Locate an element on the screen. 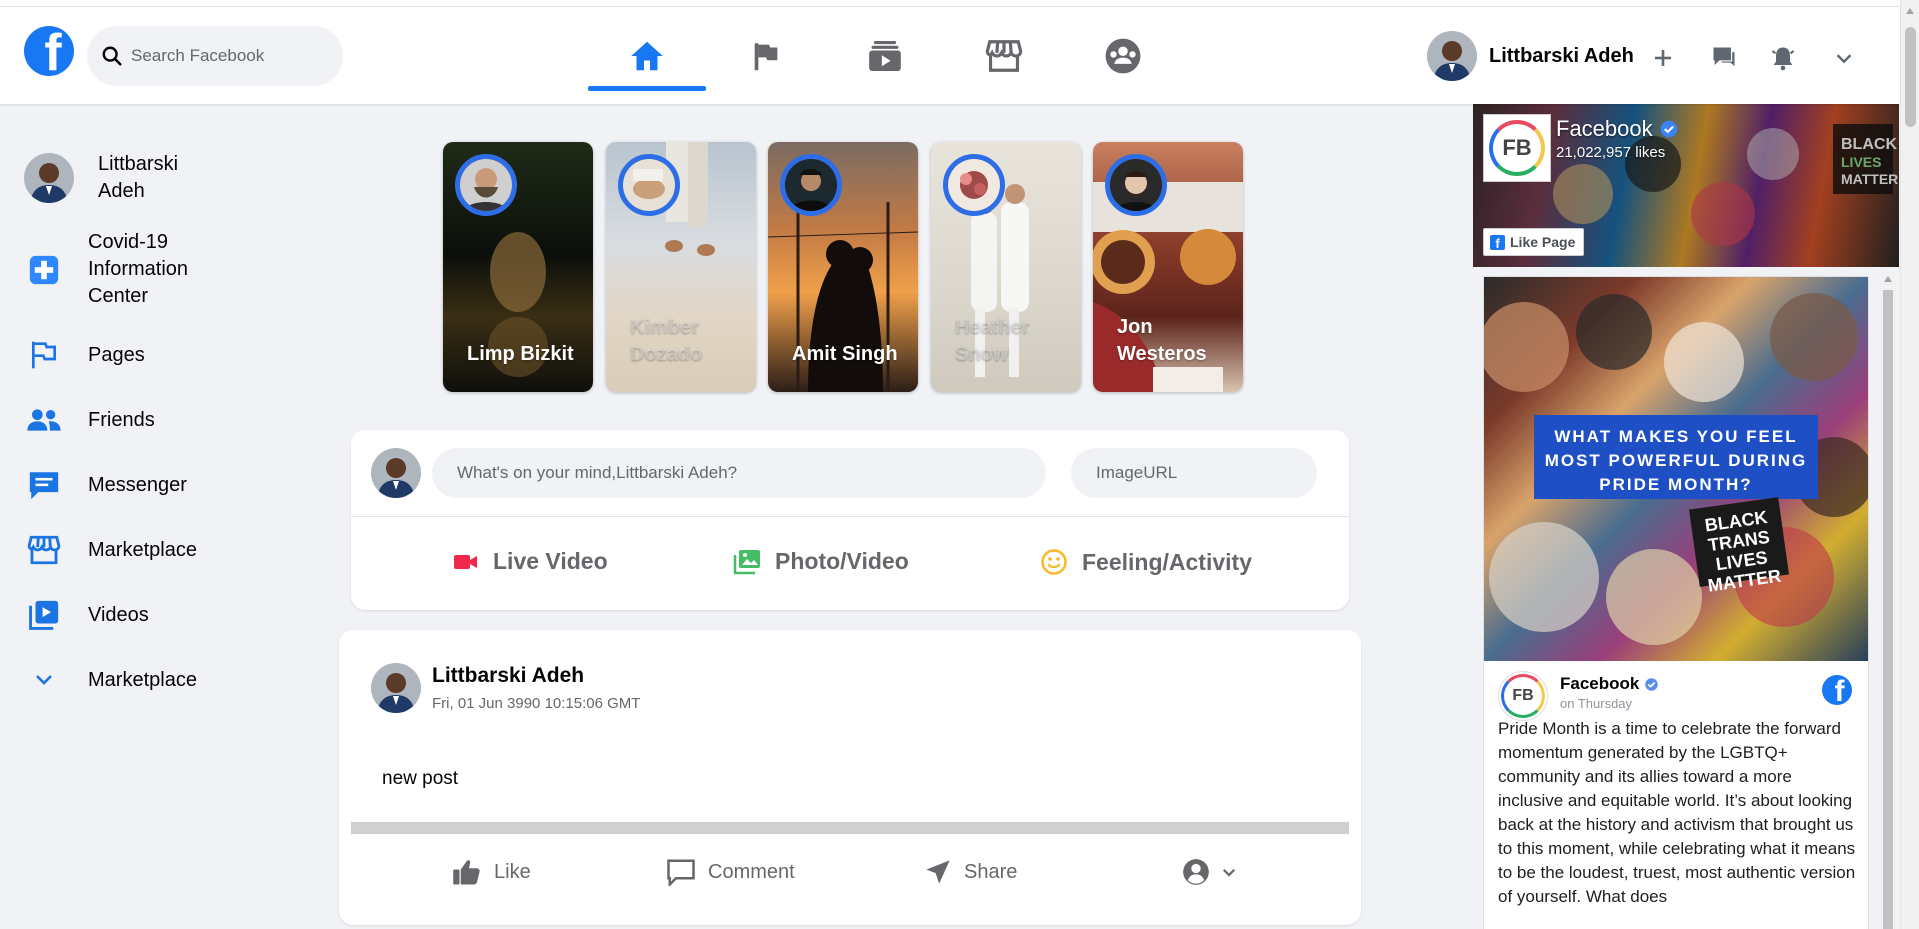 The image size is (1919, 929). tab-groups is located at coordinates (1123, 55).